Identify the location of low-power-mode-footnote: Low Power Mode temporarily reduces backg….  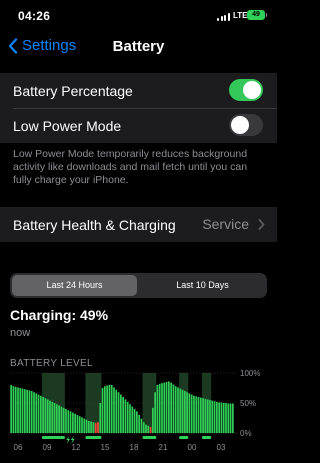
(130, 167).